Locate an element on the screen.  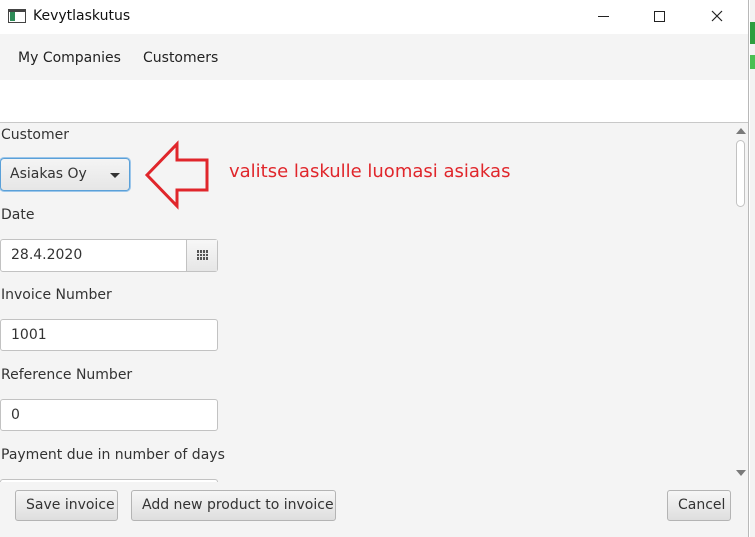
reference-number-field: 0 is located at coordinates (109, 415).